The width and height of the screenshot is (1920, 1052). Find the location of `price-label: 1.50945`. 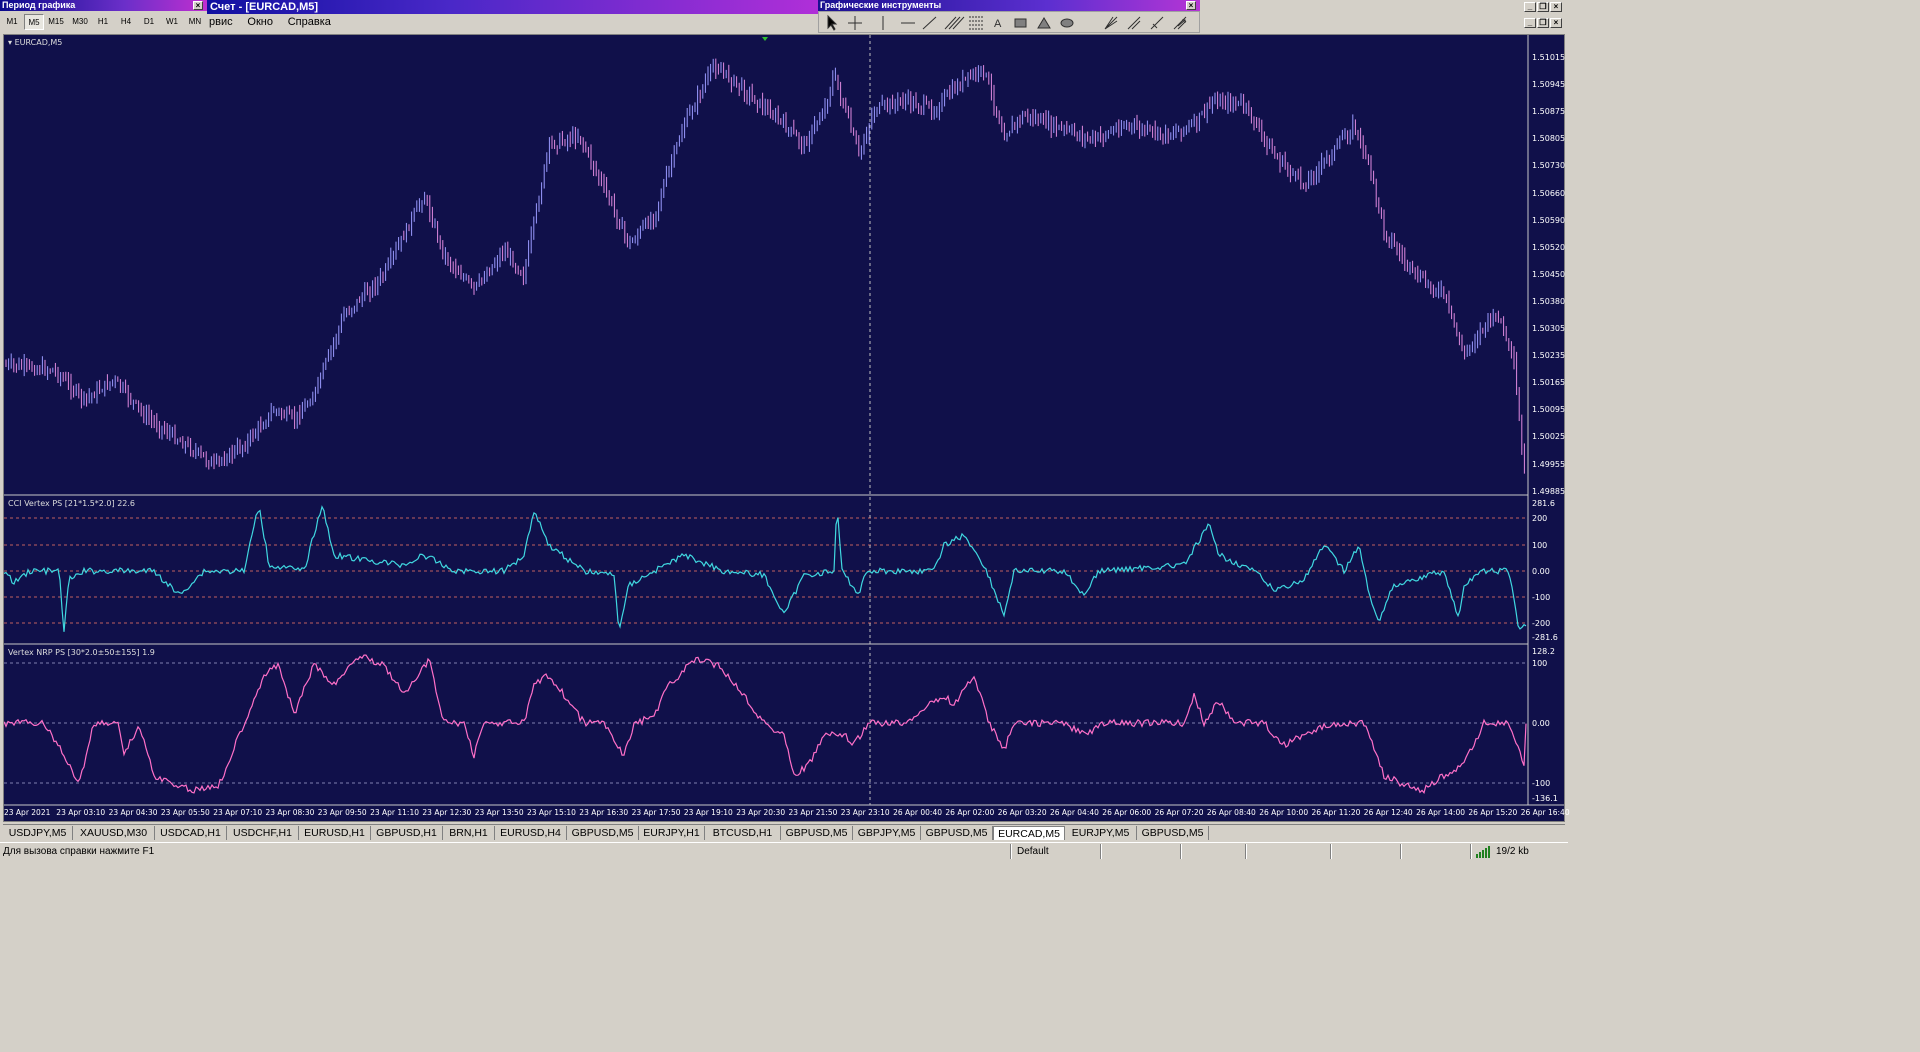

price-label: 1.50945 is located at coordinates (1549, 85).